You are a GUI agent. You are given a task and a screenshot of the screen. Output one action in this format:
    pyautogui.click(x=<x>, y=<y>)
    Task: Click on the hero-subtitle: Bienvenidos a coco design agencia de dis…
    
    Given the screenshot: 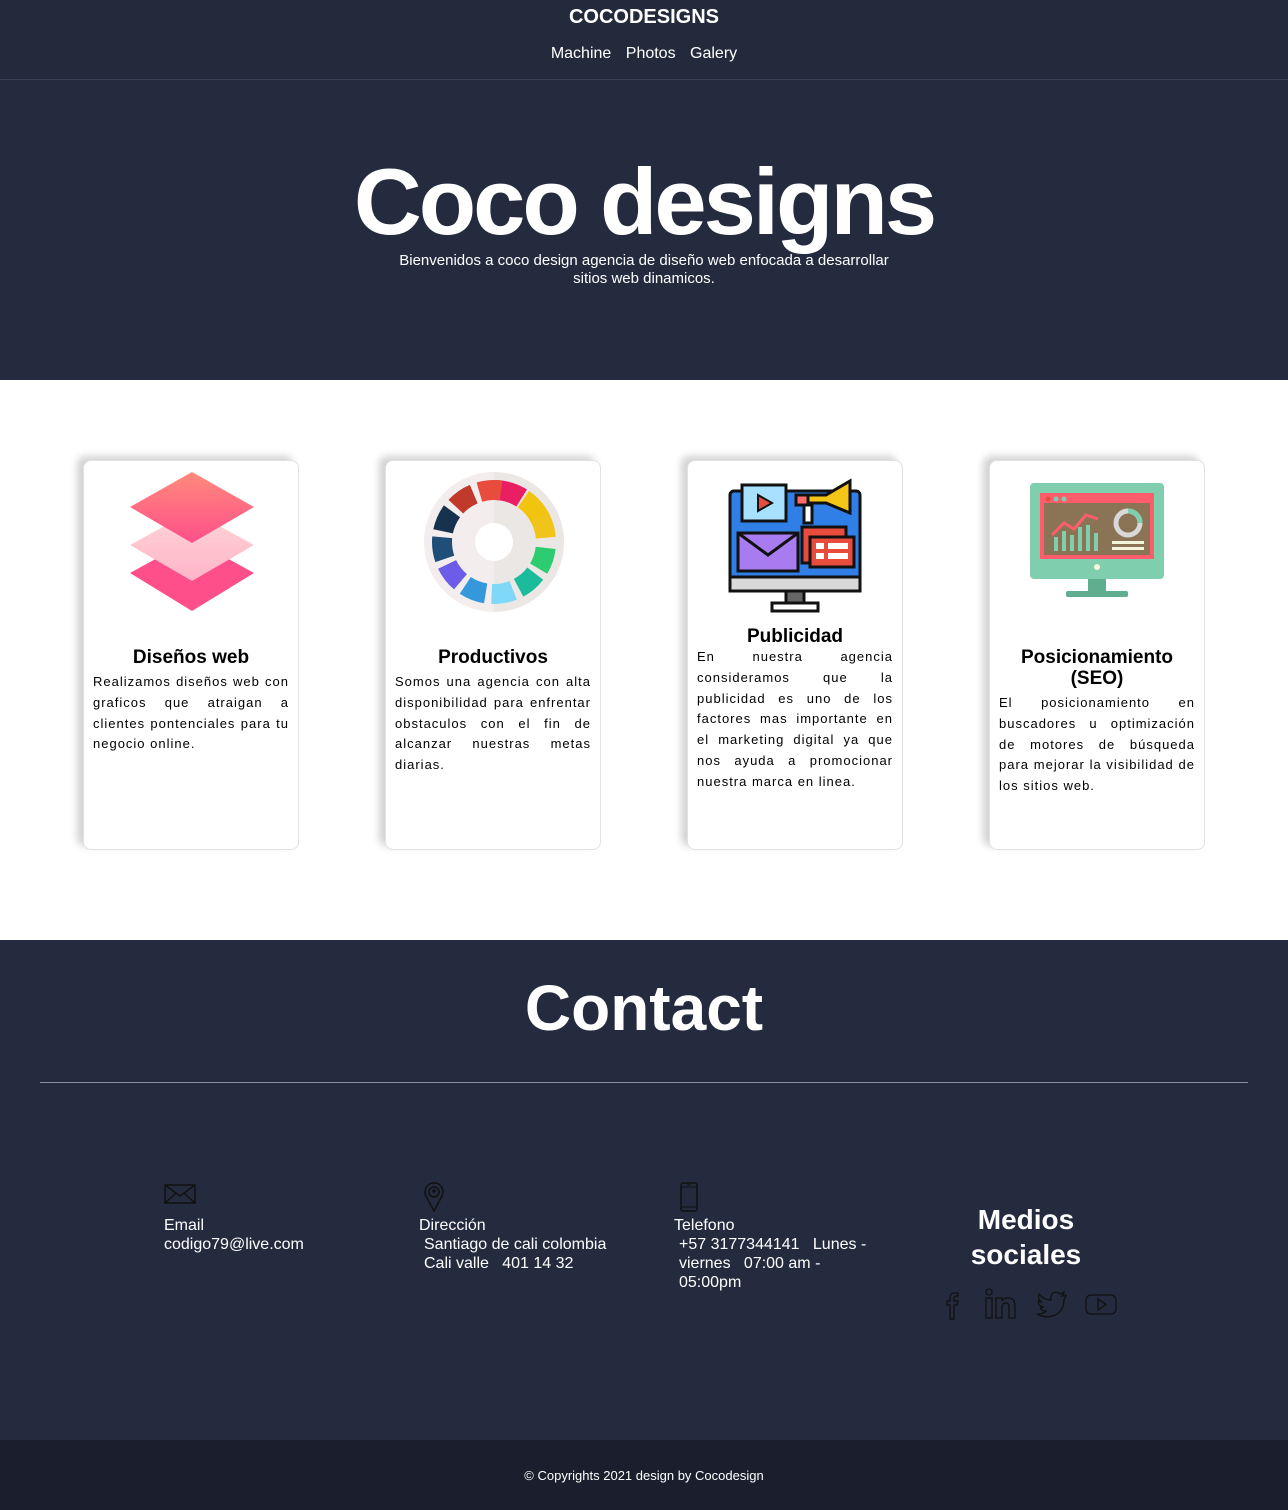 What is the action you would take?
    pyautogui.click(x=644, y=269)
    